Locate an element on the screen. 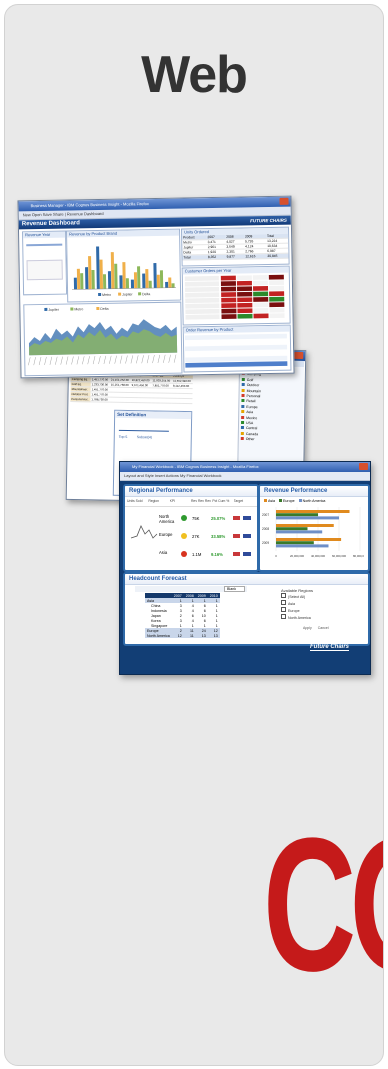 Image resolution: width=388 pixels, height=1069 pixels. column-header: Rev Rev Rev is located at coordinates (200, 501).